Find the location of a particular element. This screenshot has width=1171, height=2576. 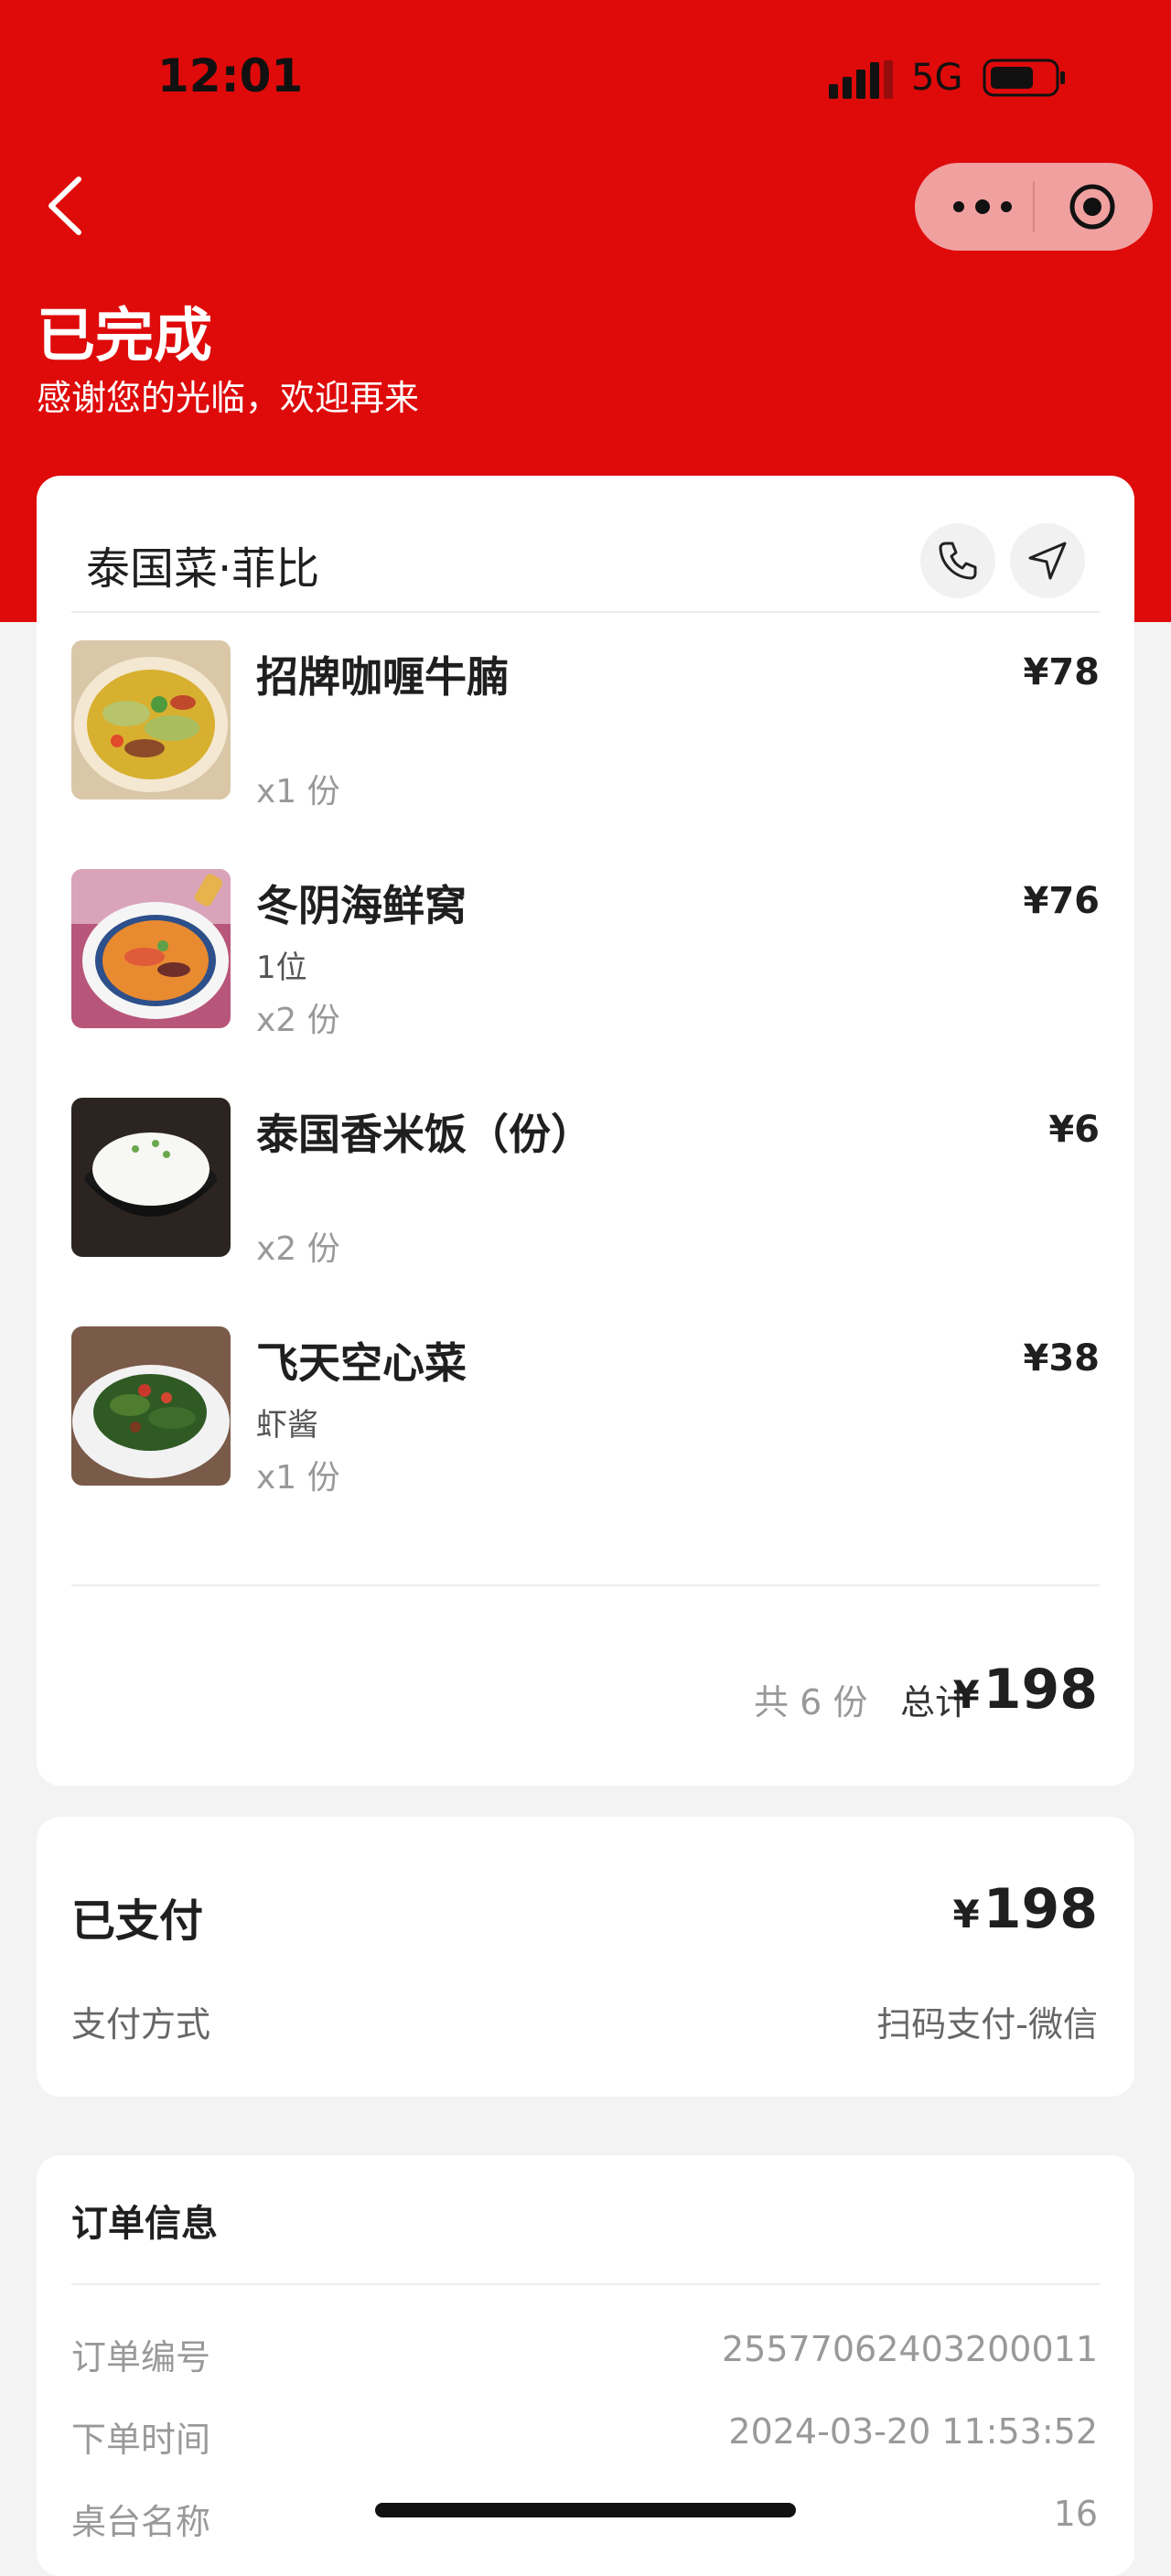

dish-name: 招牌咖喱牛腩 is located at coordinates (382, 677).